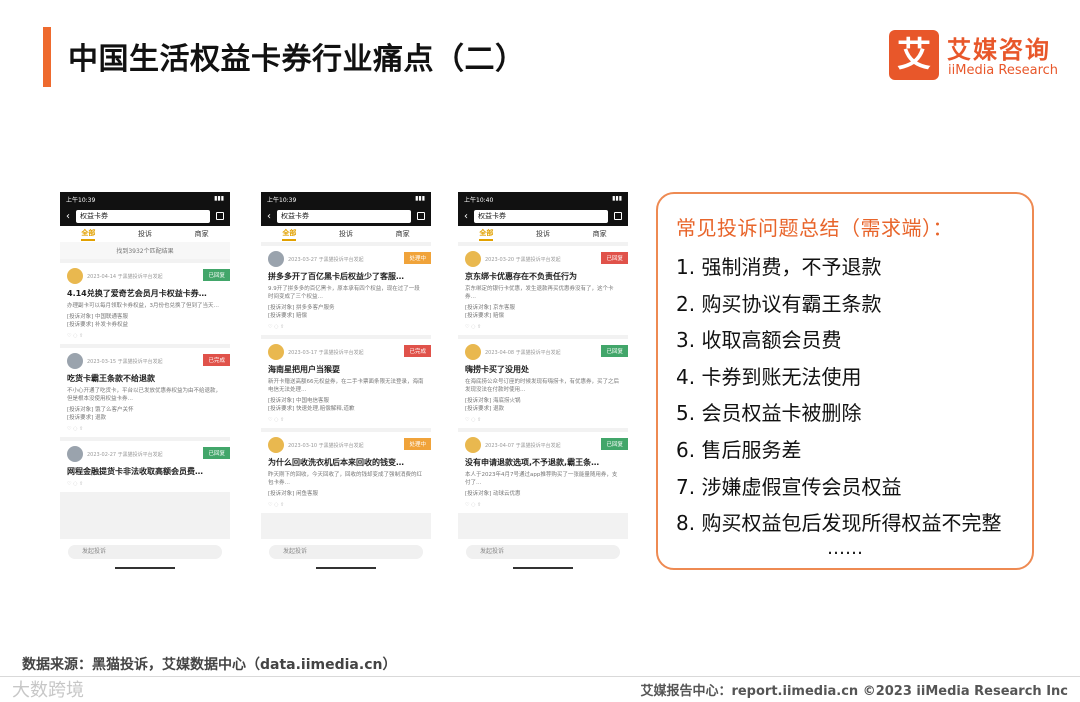 The height and width of the screenshot is (702, 1080). I want to click on summary-item: 3. 收取高额会员费, so click(759, 340).